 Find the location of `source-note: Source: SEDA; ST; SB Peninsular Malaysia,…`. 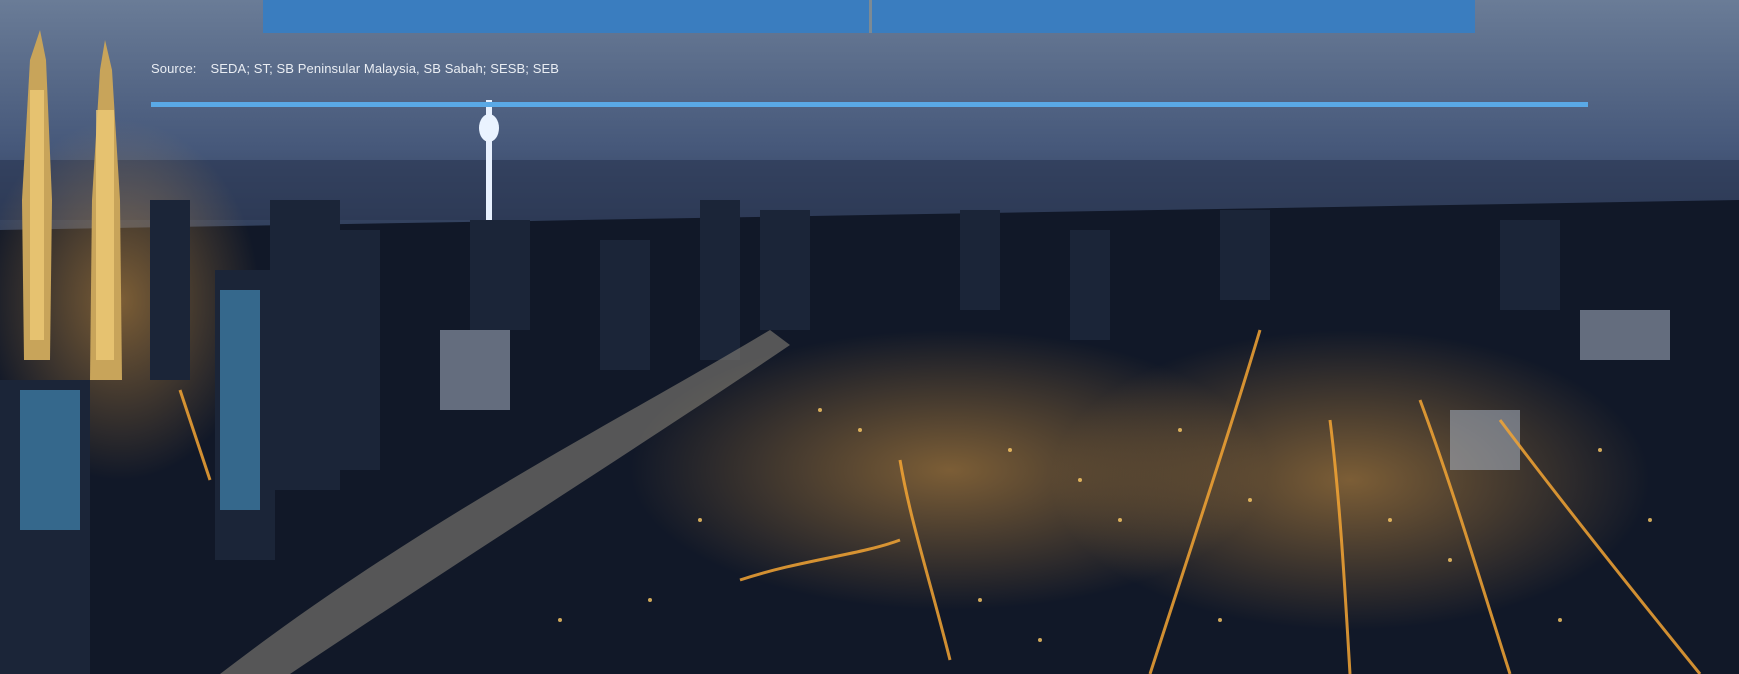

source-note: Source: SEDA; ST; SB Peninsular Malaysia,… is located at coordinates (355, 68).